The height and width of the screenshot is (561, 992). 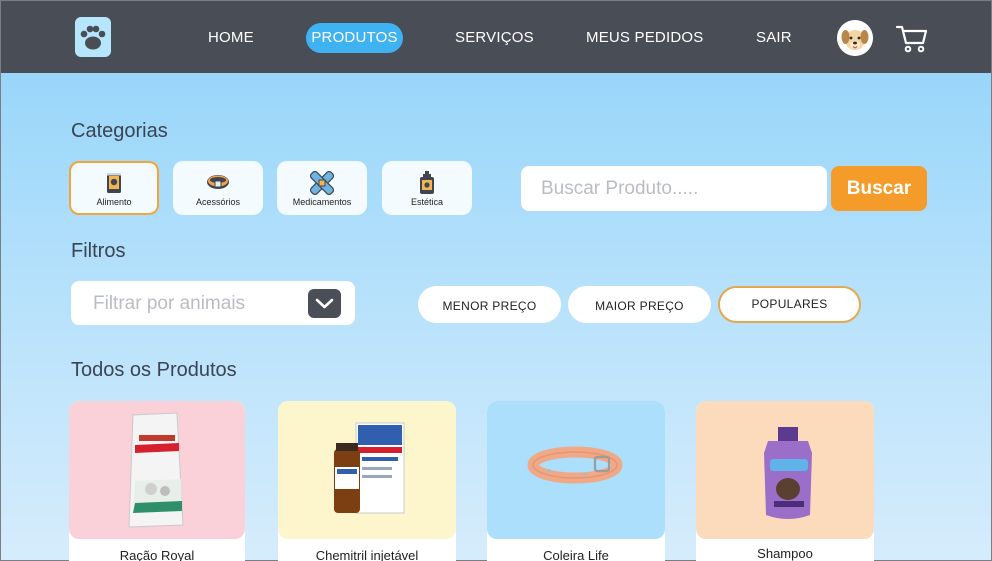 What do you see at coordinates (855, 38) in the screenshot?
I see `dog-avatar-icon` at bounding box center [855, 38].